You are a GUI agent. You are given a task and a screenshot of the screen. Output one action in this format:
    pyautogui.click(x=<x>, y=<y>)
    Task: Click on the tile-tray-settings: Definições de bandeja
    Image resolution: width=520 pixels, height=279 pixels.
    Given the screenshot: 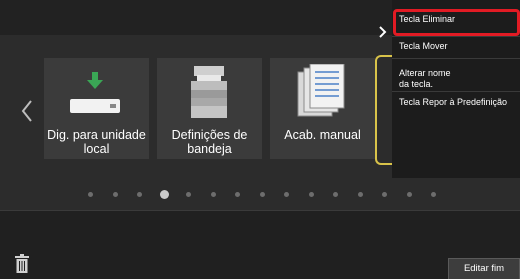 What is the action you would take?
    pyautogui.click(x=209, y=108)
    